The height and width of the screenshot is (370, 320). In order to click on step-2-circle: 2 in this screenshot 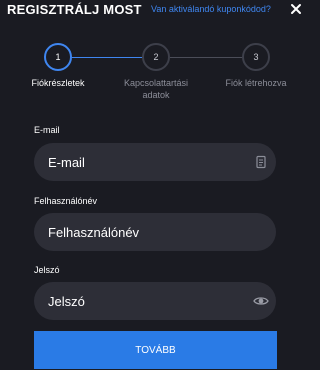, I will do `click(156, 57)`.